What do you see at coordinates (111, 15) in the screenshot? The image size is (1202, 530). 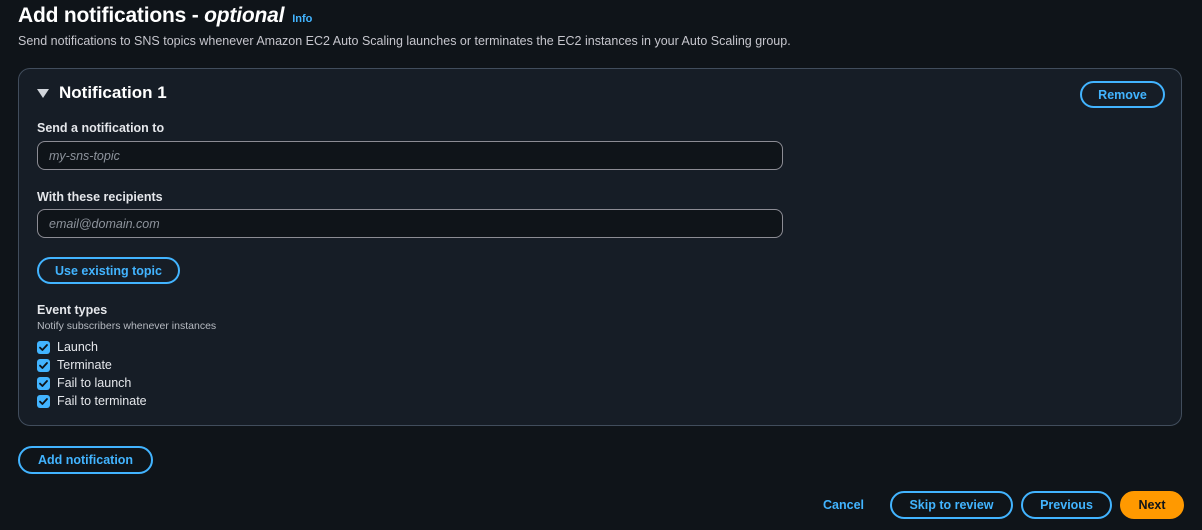 I see `page-title-main: Add notifications -` at bounding box center [111, 15].